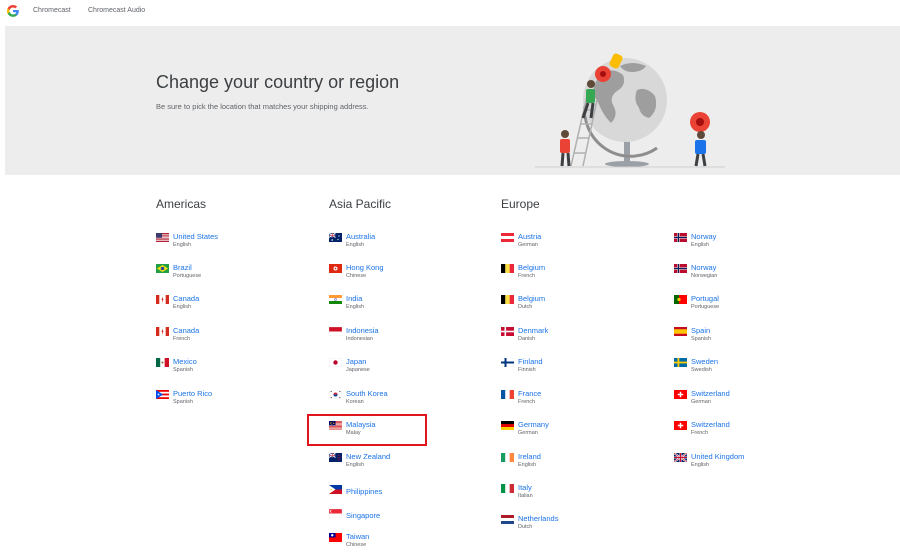 Image resolution: width=900 pixels, height=558 pixels. What do you see at coordinates (409, 306) in the screenshot?
I see `country-option-india-english: India English` at bounding box center [409, 306].